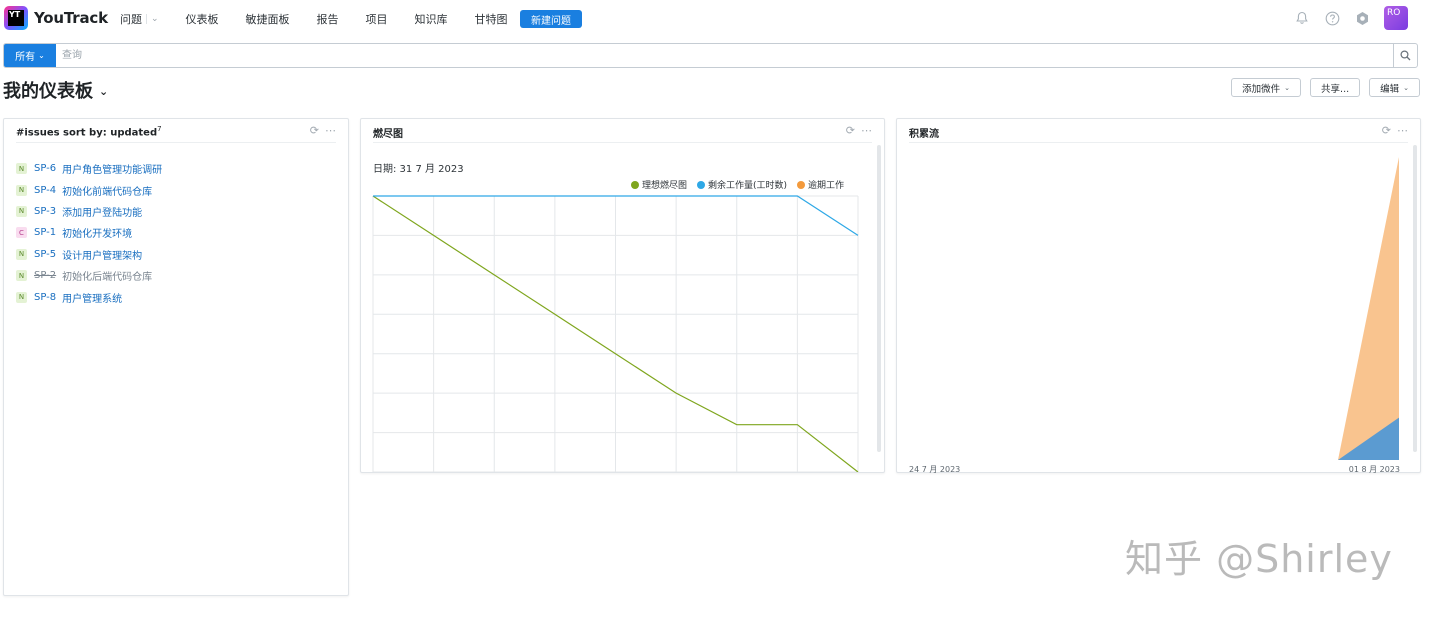 The width and height of the screenshot is (1440, 617). What do you see at coordinates (1259, 559) in the screenshot?
I see `watermark: 知乎 @Shirley` at bounding box center [1259, 559].